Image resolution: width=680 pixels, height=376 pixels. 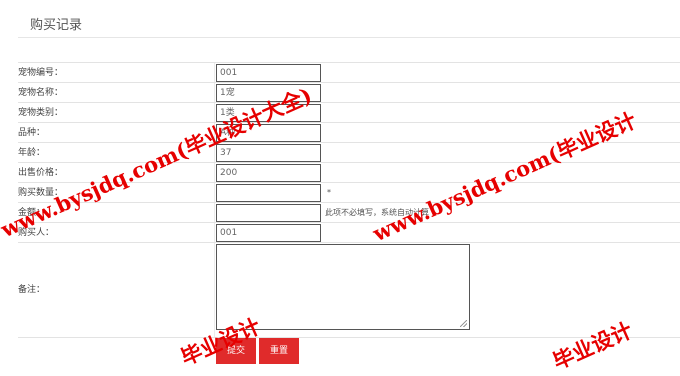 I want to click on required-marker: *, so click(x=329, y=192).